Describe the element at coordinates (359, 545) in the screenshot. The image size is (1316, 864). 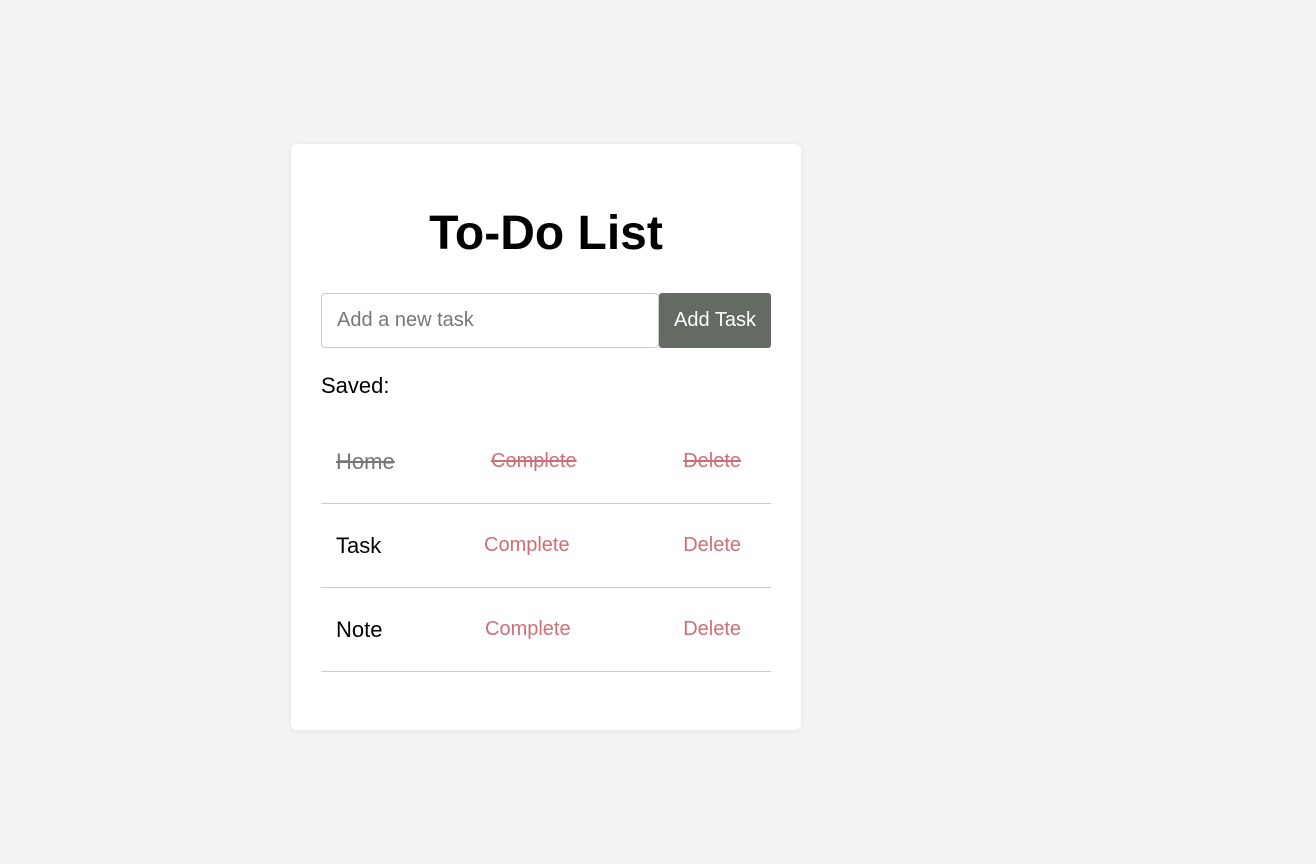
I see `task-text: Task` at that location.